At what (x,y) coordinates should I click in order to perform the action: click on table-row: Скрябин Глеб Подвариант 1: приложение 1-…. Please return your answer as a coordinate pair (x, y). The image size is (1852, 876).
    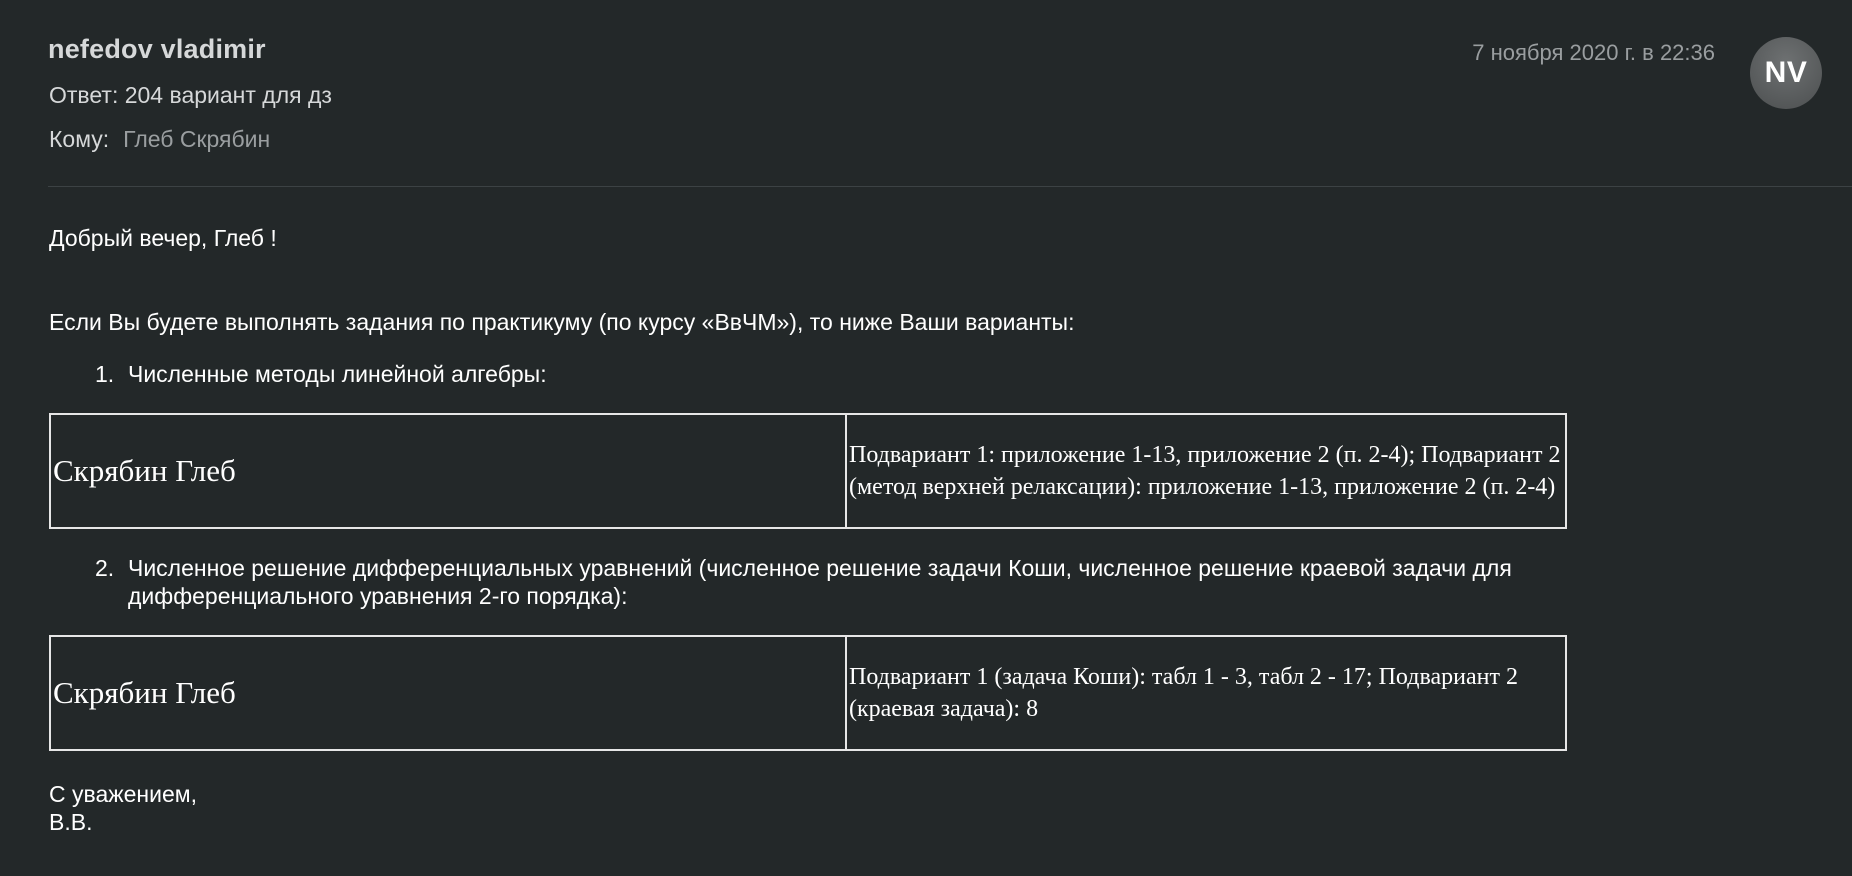
    Looking at the image, I should click on (808, 471).